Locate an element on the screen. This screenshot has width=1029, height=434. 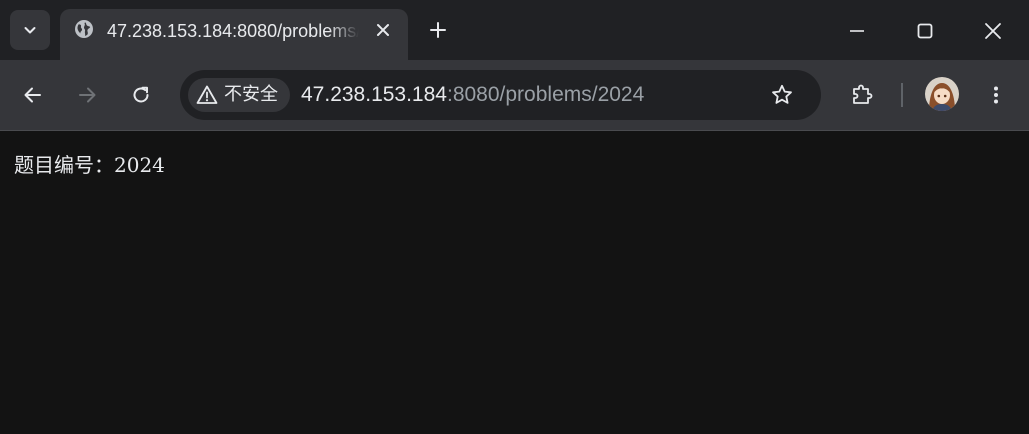
forward-button is located at coordinates (87, 95).